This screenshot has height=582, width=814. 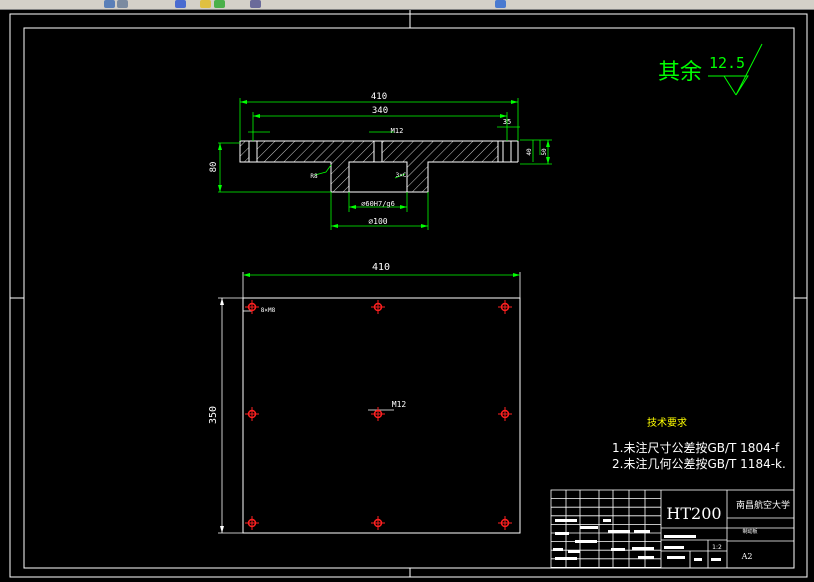 I want to click on tech-req-line-1: 1.未注尺寸公差按GB/T 1804-f, so click(x=696, y=447).